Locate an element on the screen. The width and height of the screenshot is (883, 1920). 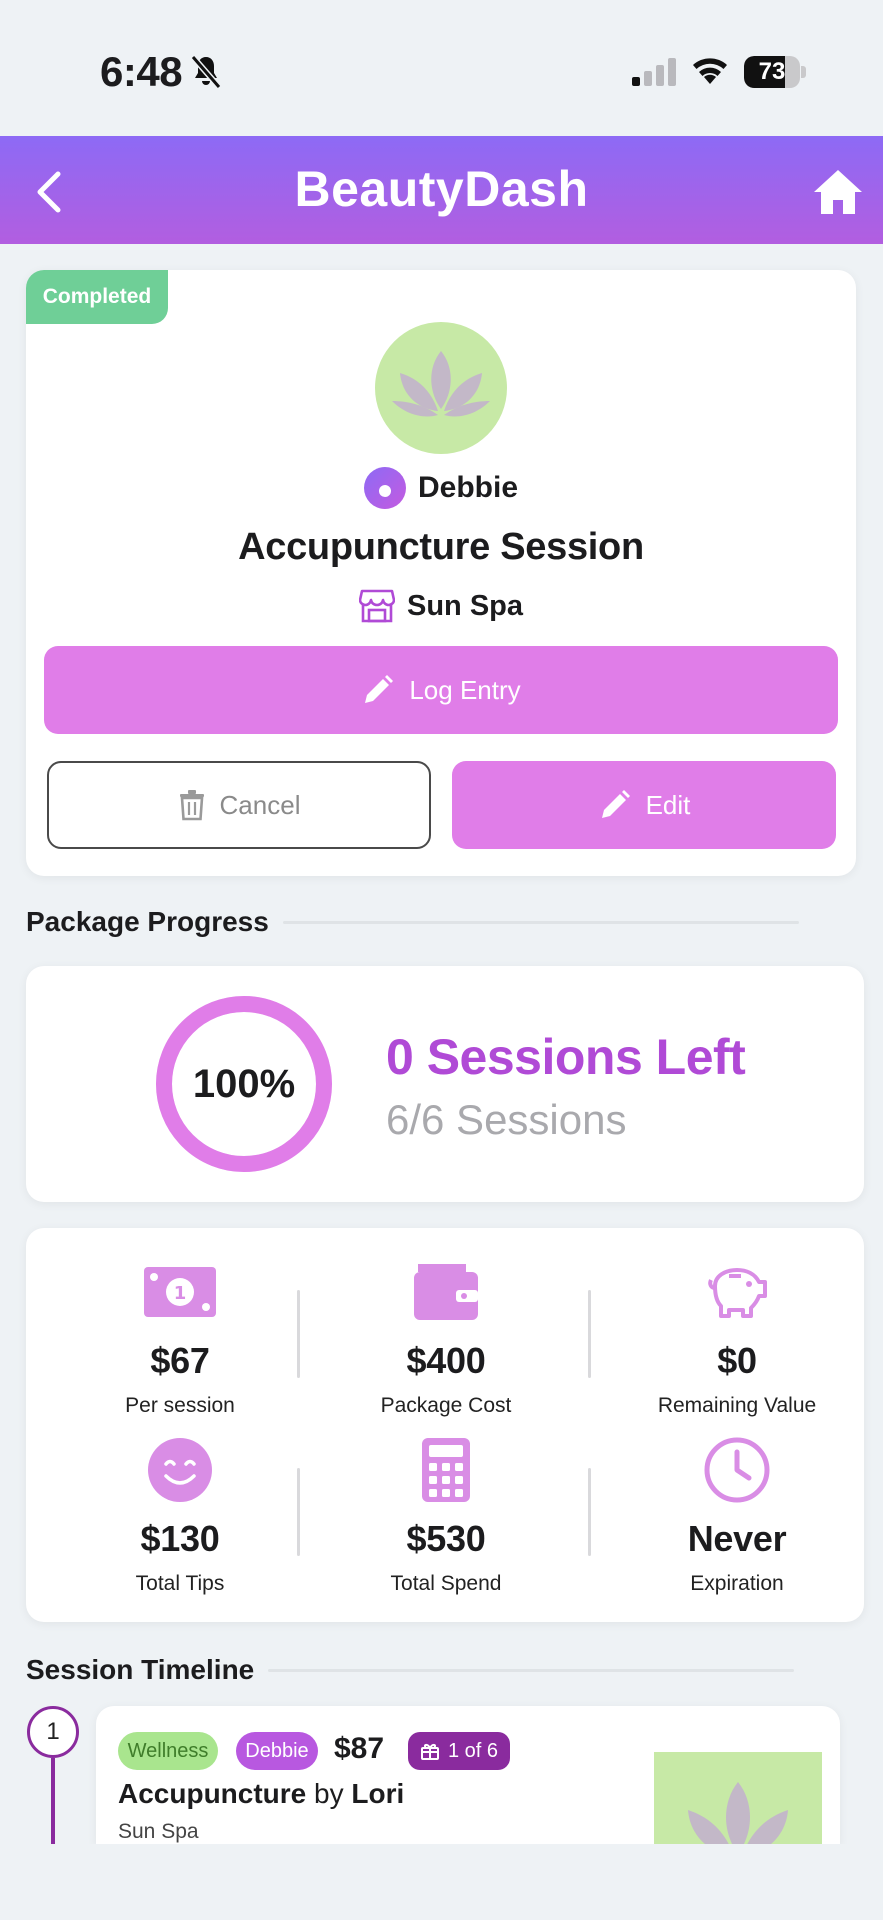
piggy-bank-icon is located at coordinates (737, 1293).